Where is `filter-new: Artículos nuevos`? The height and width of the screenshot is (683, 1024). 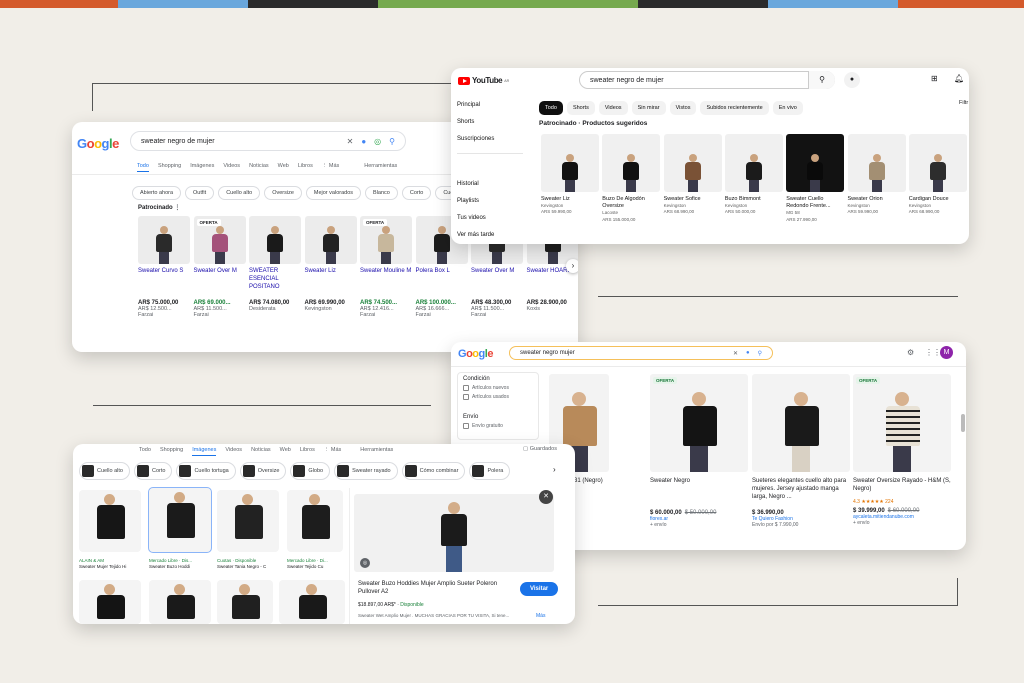 filter-new: Artículos nuevos is located at coordinates (498, 388).